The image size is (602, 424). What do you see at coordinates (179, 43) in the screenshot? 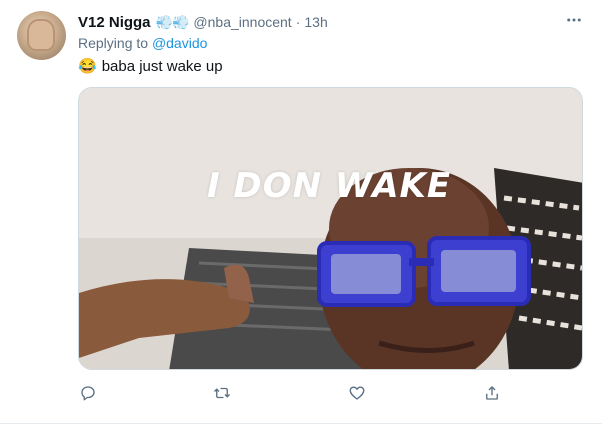
I see `reply-mention-link: @davido` at bounding box center [179, 43].